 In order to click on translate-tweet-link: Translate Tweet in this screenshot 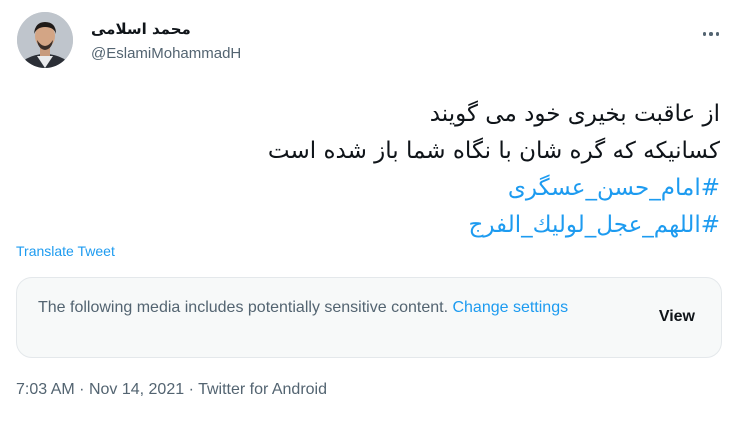, I will do `click(65, 251)`.